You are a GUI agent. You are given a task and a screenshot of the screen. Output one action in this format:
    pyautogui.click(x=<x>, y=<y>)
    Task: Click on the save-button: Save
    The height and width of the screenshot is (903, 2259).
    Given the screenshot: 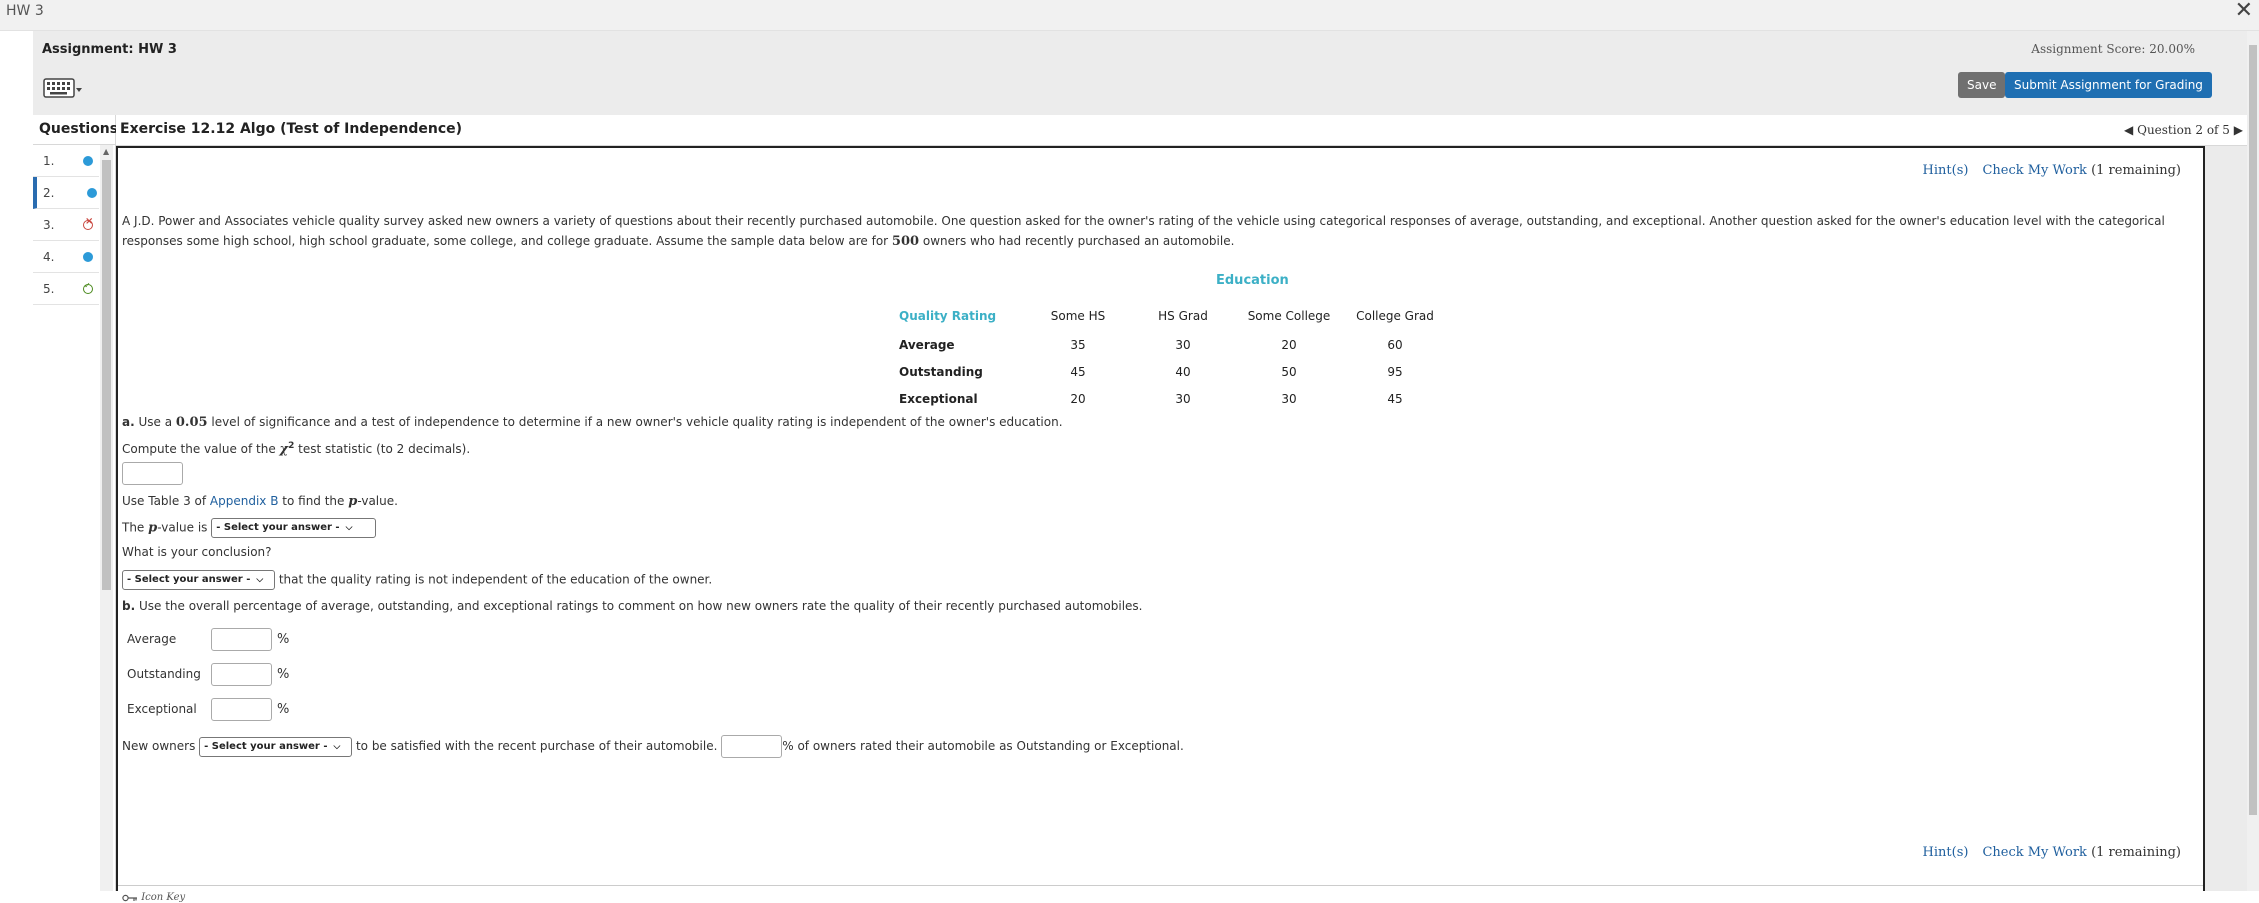 What is the action you would take?
    pyautogui.click(x=1982, y=85)
    